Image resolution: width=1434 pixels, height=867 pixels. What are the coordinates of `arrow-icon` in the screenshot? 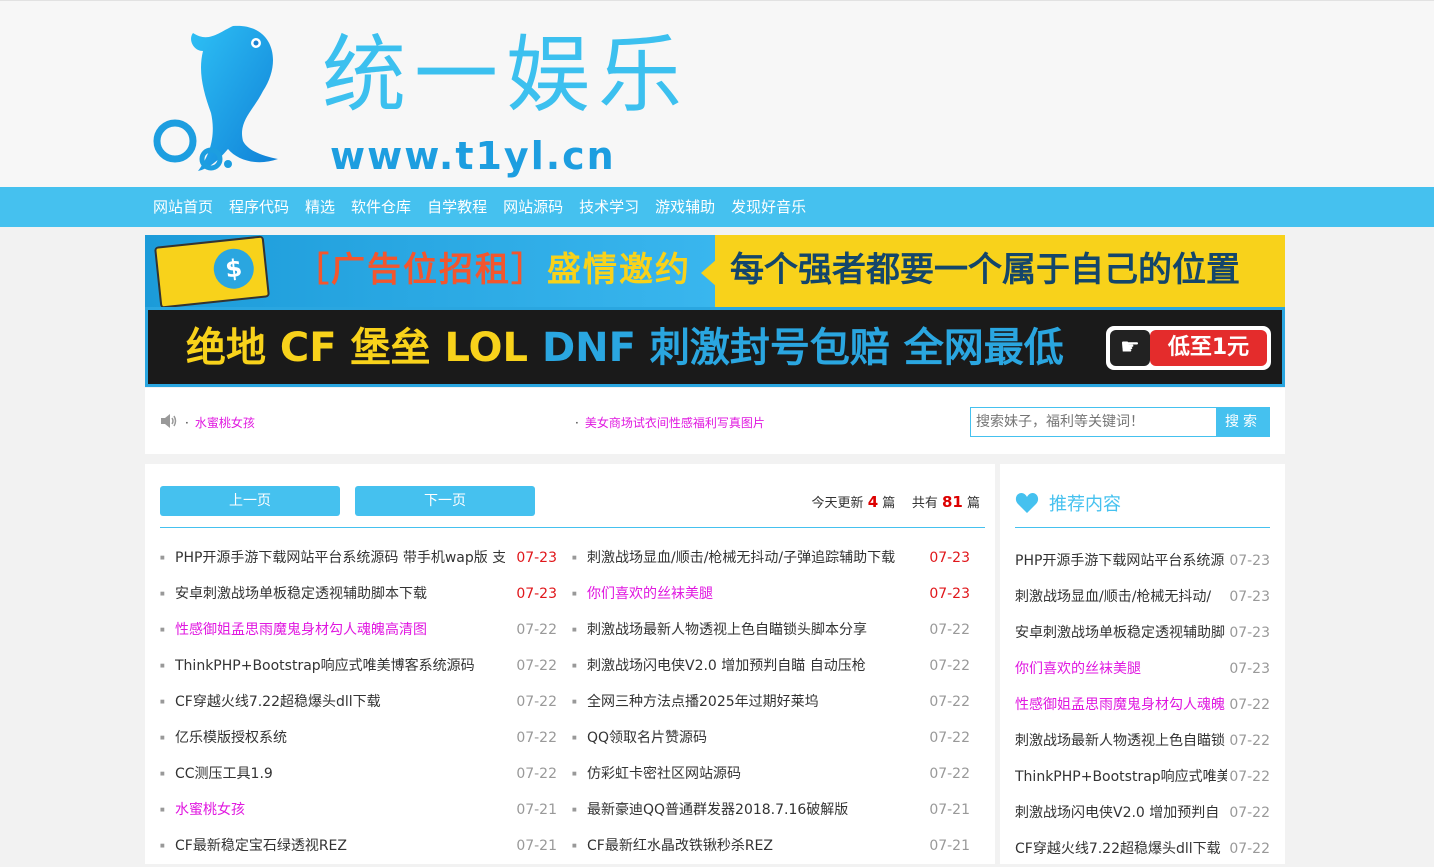 It's located at (709, 273).